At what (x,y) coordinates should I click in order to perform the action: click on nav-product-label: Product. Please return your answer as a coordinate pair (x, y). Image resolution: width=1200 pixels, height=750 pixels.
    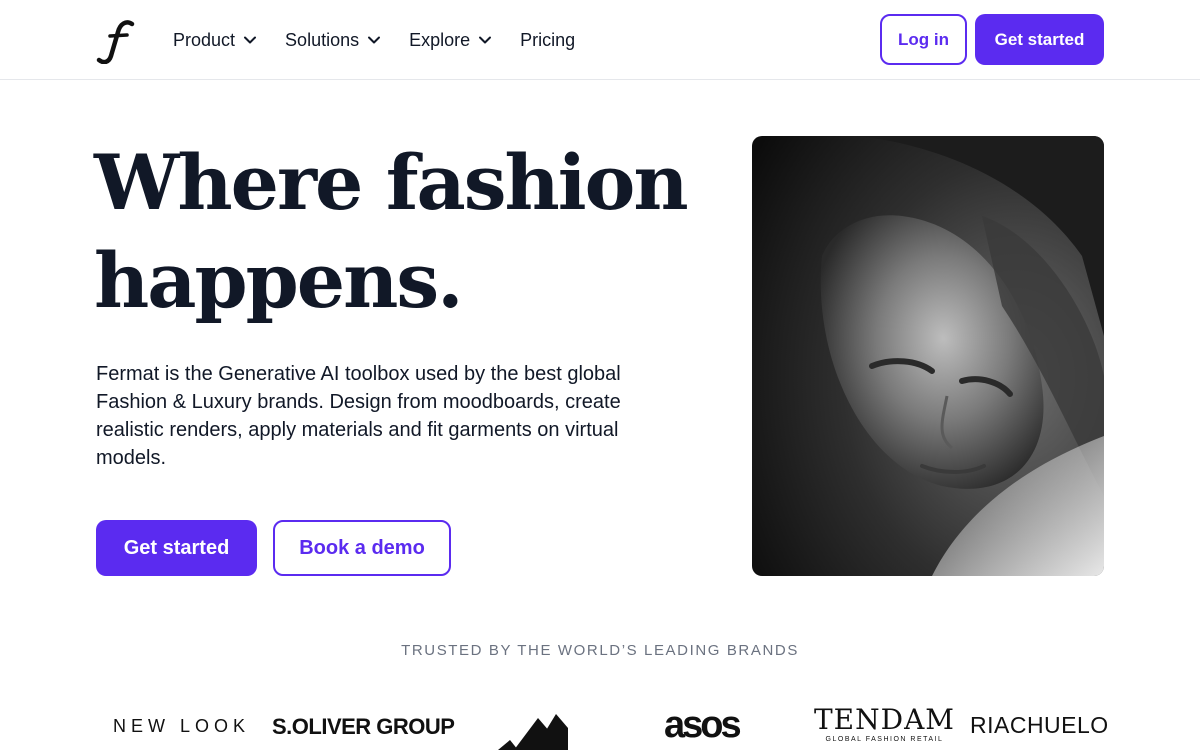
    Looking at the image, I should click on (204, 39).